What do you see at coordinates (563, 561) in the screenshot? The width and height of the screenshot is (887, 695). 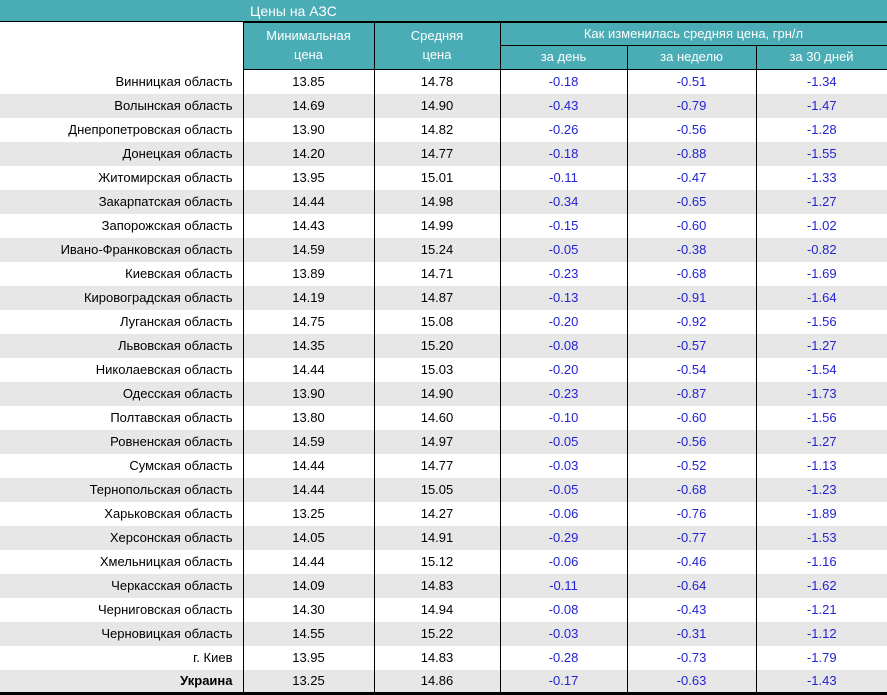 I see `change-day-cell: -0.06` at bounding box center [563, 561].